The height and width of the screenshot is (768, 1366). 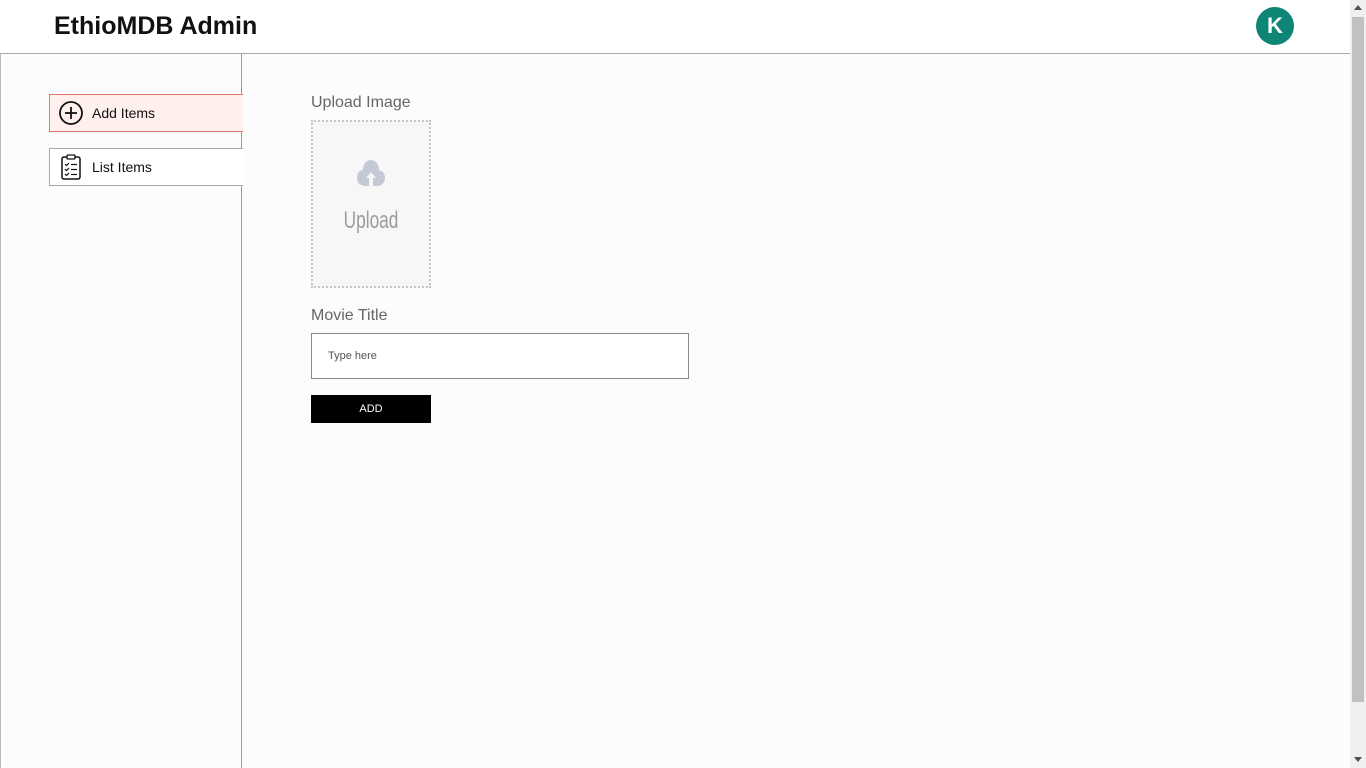 What do you see at coordinates (371, 409) in the screenshot?
I see `add-button: ADD` at bounding box center [371, 409].